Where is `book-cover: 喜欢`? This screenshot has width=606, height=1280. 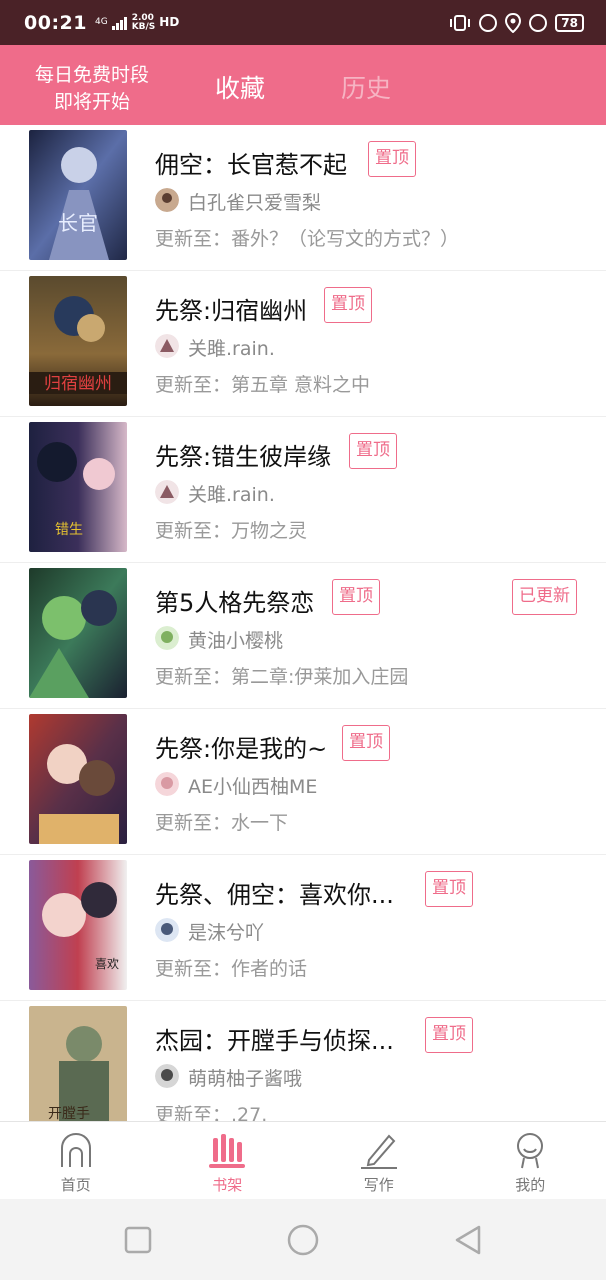 book-cover: 喜欢 is located at coordinates (78, 925).